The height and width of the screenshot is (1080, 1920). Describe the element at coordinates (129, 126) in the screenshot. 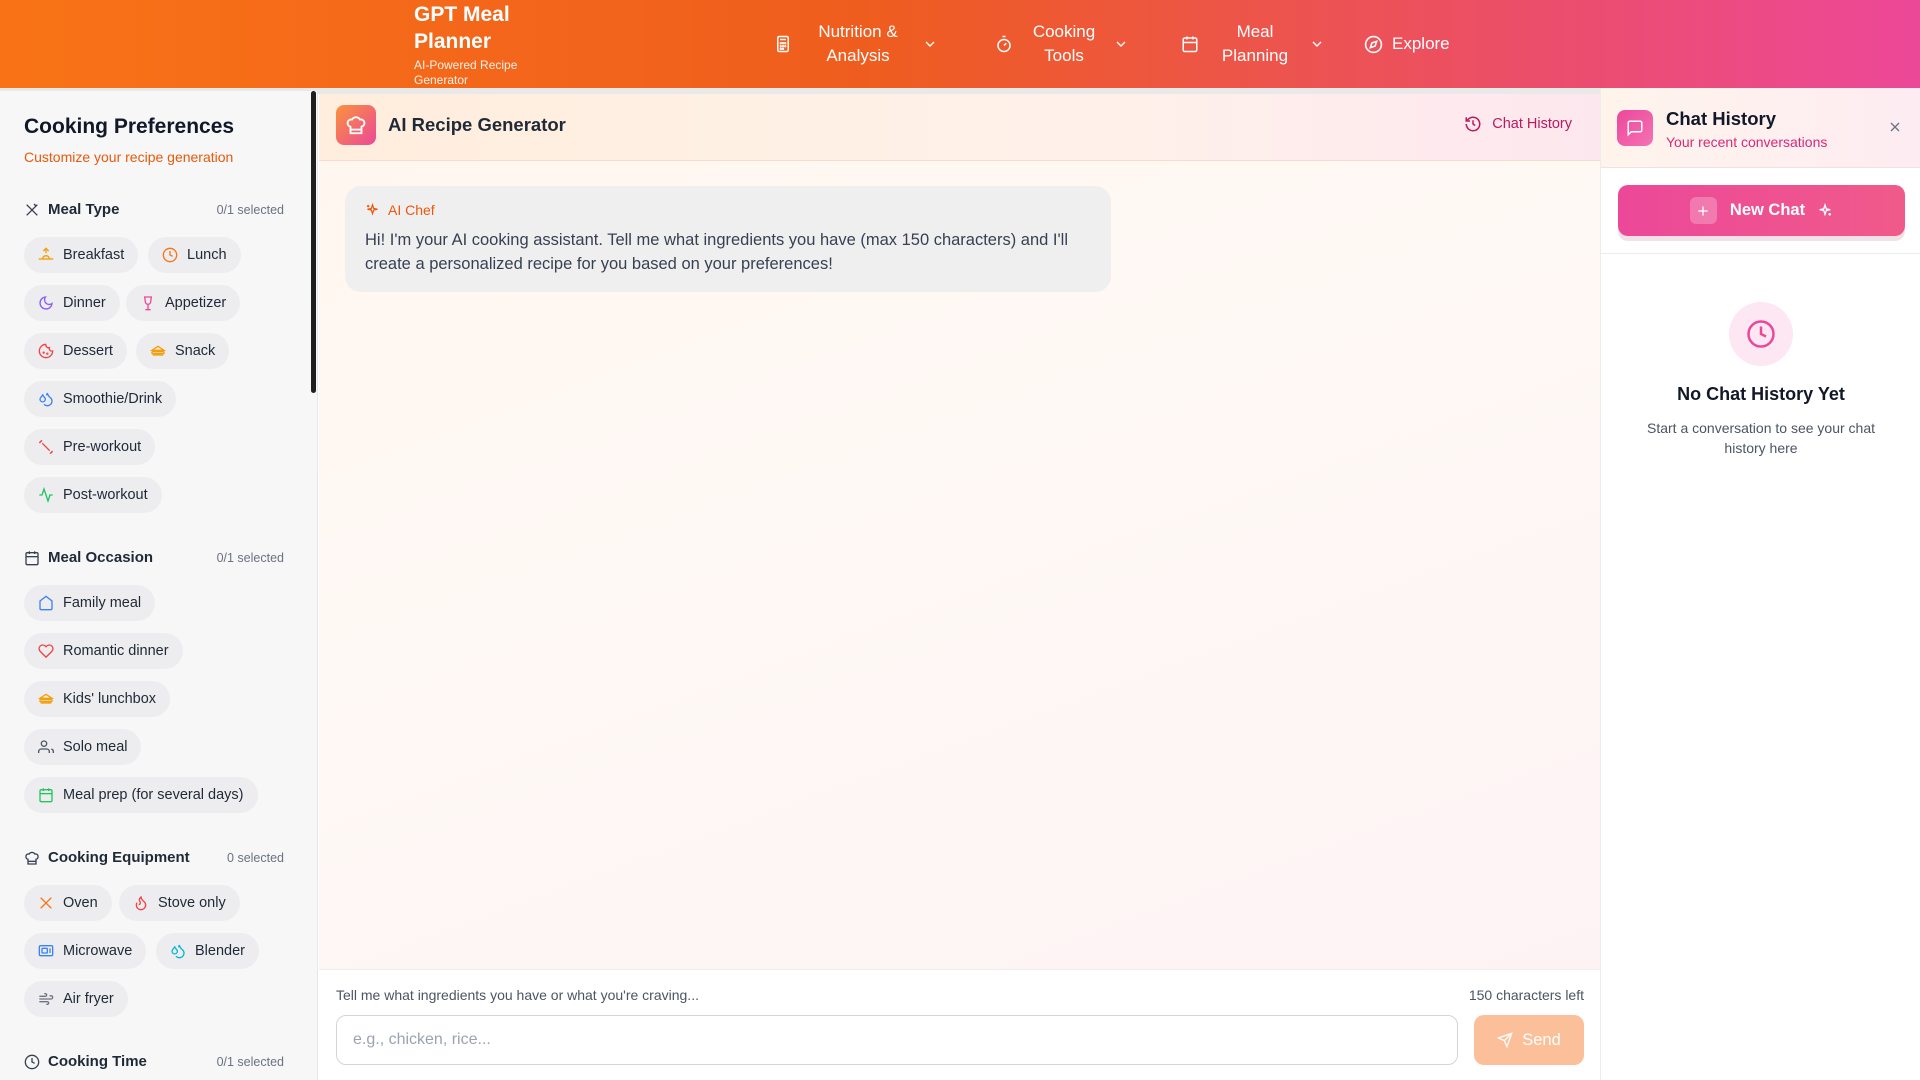

I see `sidebar-title: Cooking Preferences` at that location.